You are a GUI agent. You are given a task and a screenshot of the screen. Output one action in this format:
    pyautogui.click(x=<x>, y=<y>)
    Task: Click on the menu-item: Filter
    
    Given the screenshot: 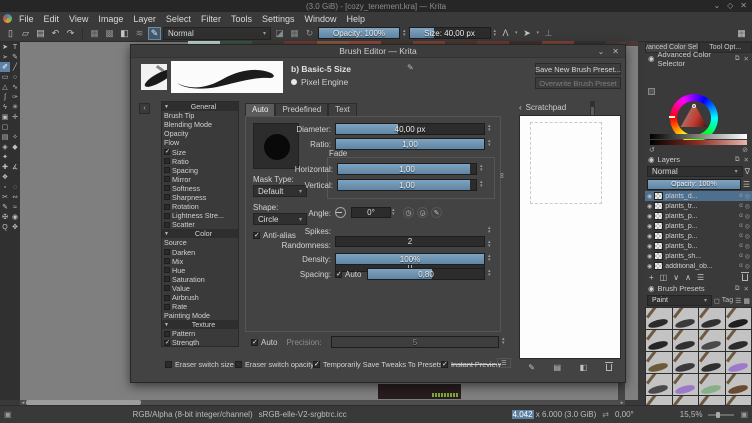 What is the action you would take?
    pyautogui.click(x=211, y=19)
    